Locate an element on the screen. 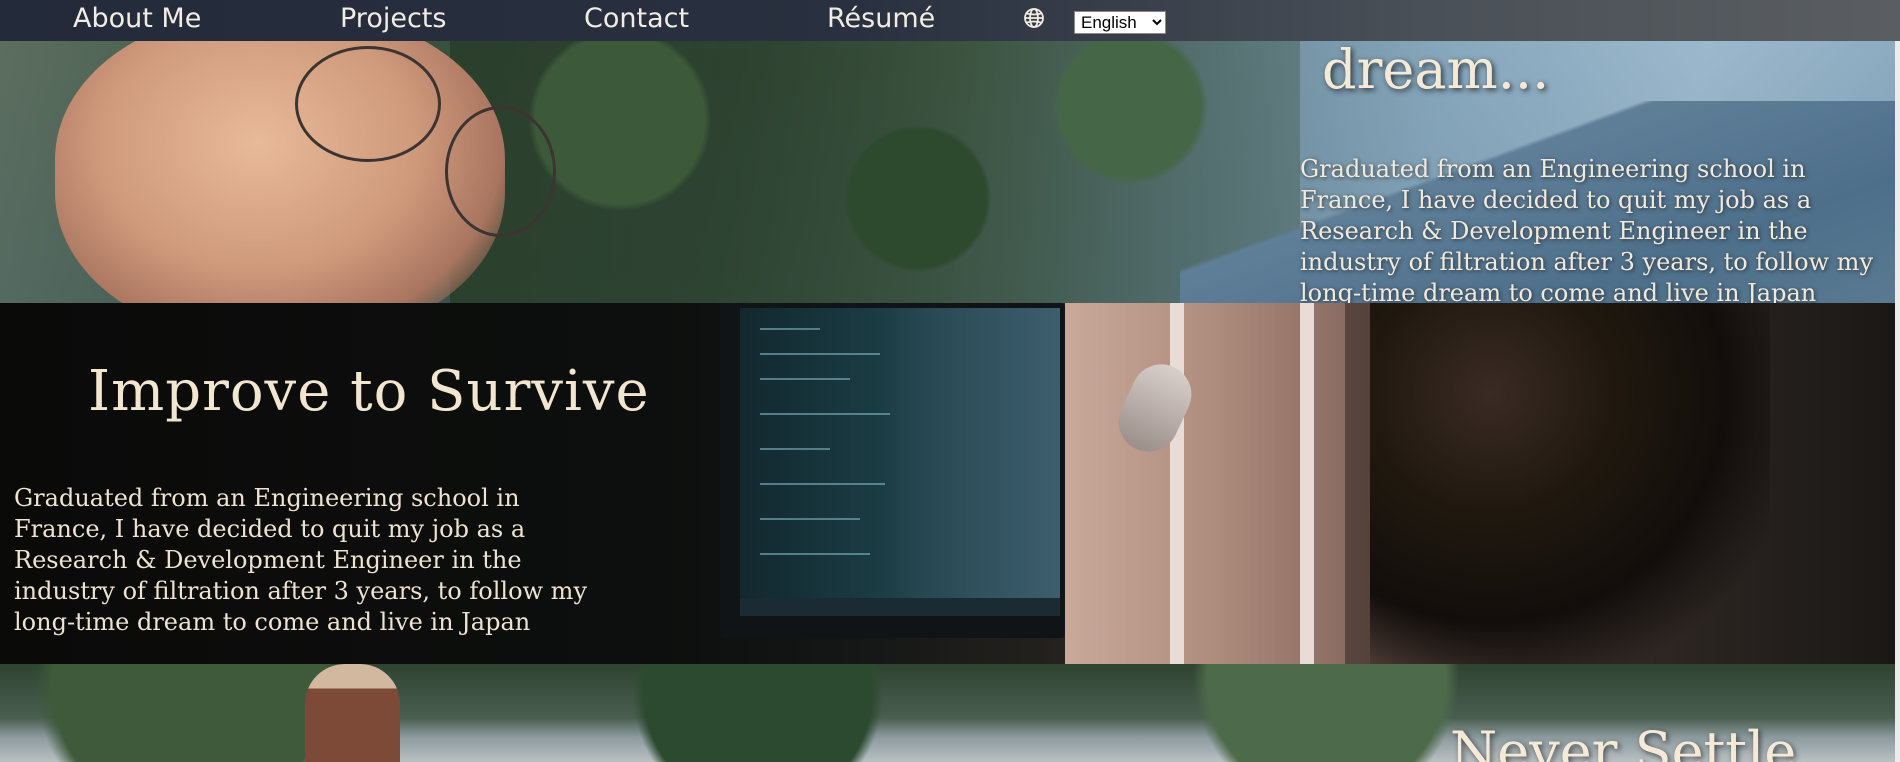  computer-monitor-image is located at coordinates (892, 470).